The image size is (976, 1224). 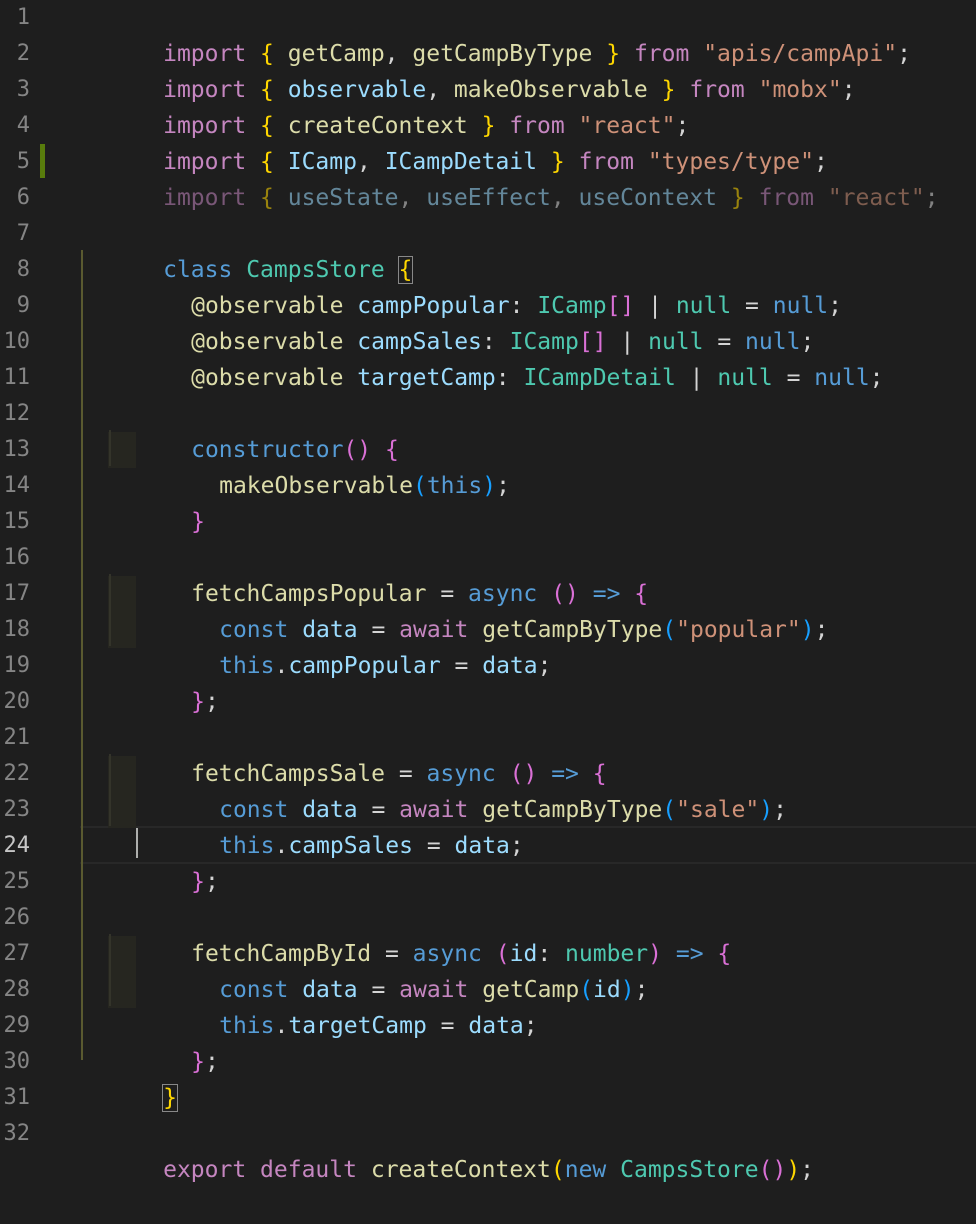 What do you see at coordinates (384, 105) in the screenshot?
I see `code-line: import { createContext } from "react";` at bounding box center [384, 105].